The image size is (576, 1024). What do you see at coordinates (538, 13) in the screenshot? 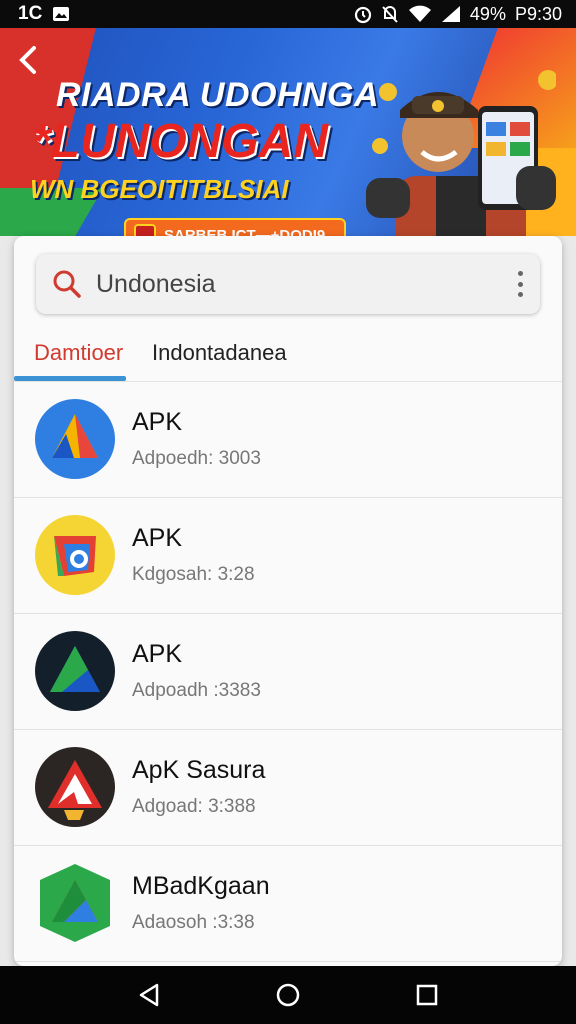
I see `status-right-text: P9:30` at bounding box center [538, 13].